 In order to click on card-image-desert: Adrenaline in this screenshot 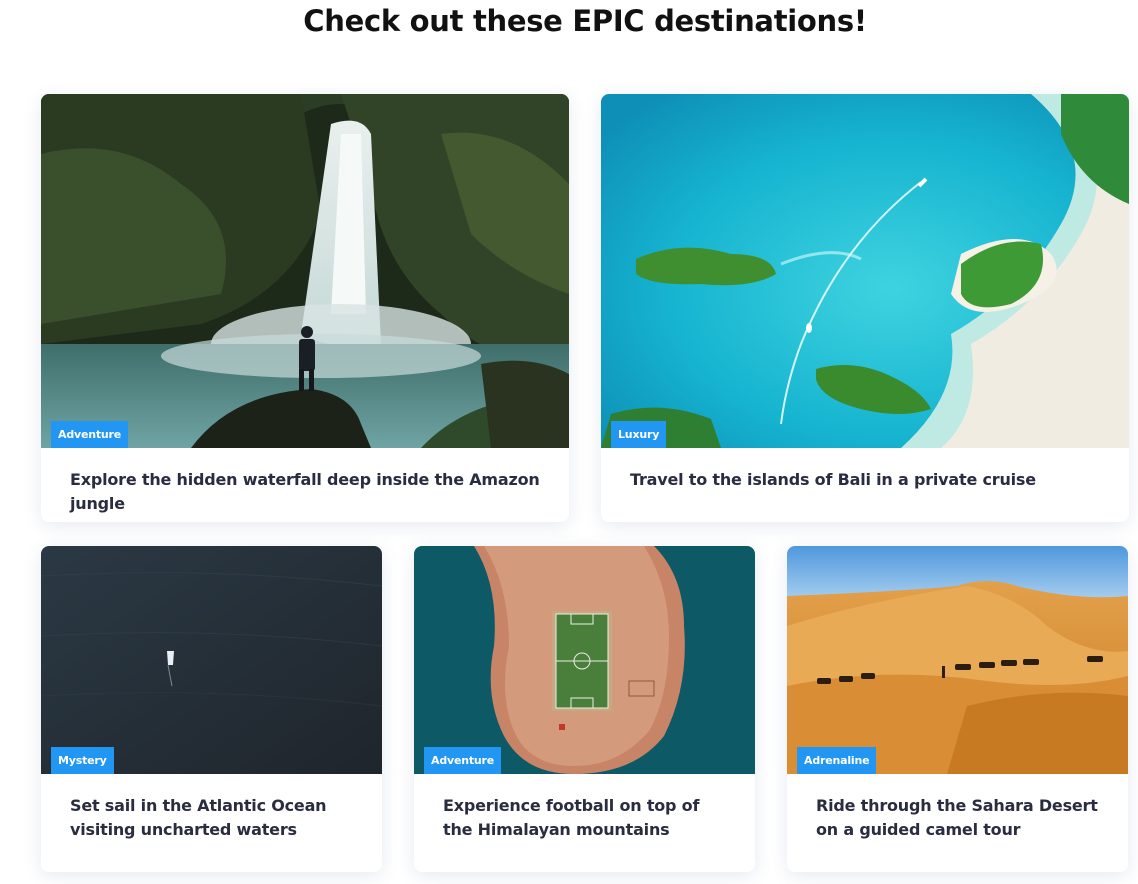, I will do `click(957, 660)`.